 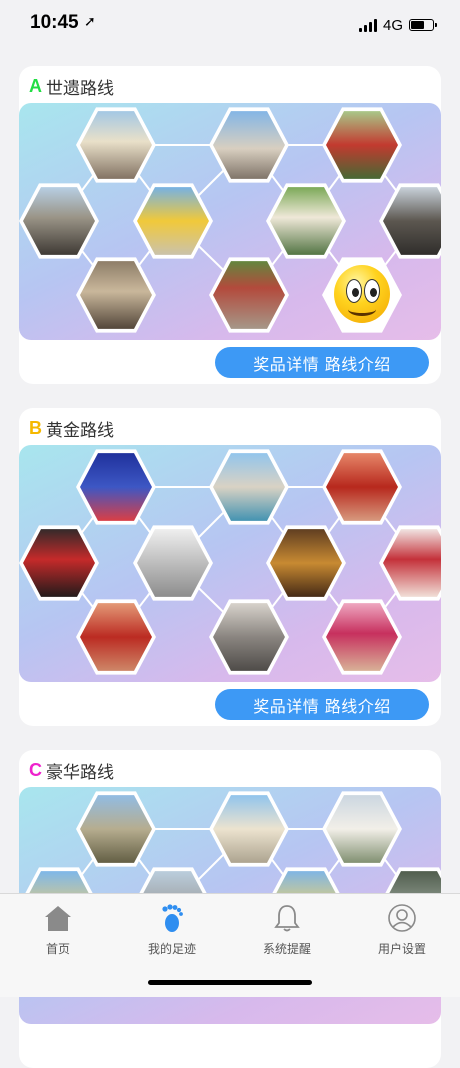 I want to click on user-icon, so click(x=402, y=918).